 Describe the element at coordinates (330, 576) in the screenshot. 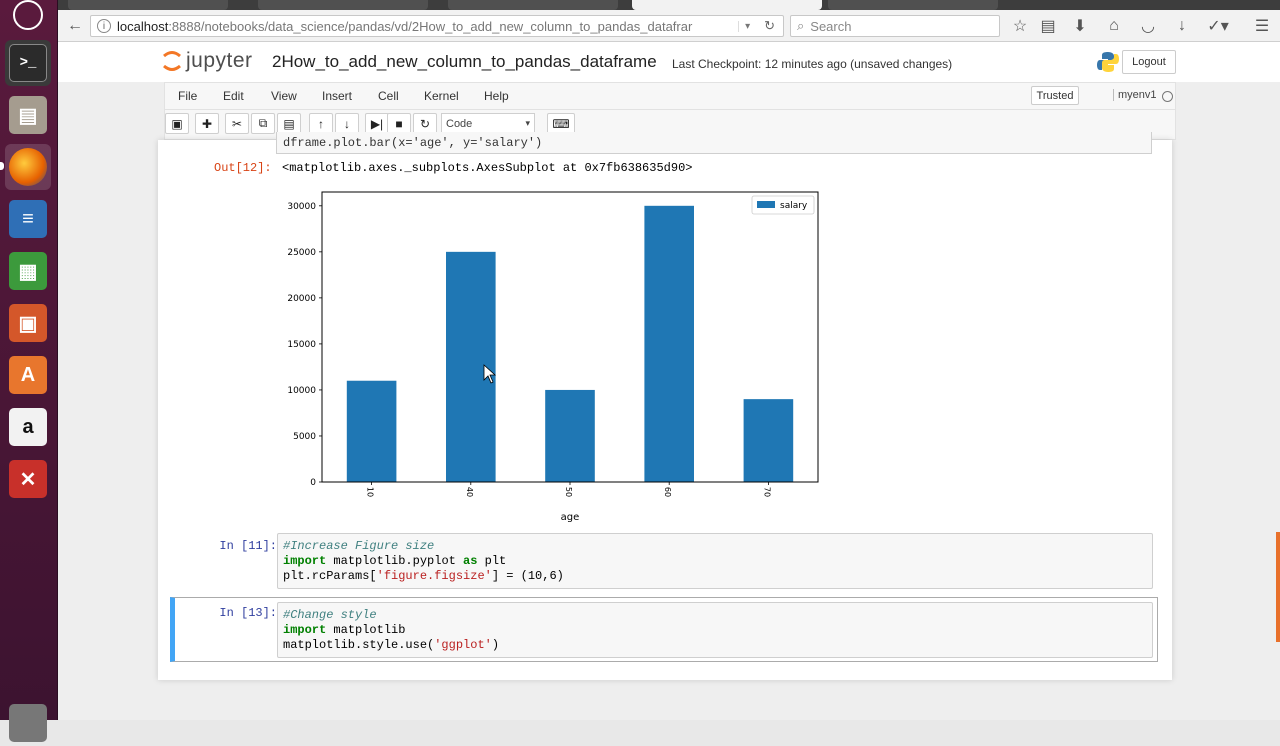

I see `code-text: plt.rcParams[` at that location.